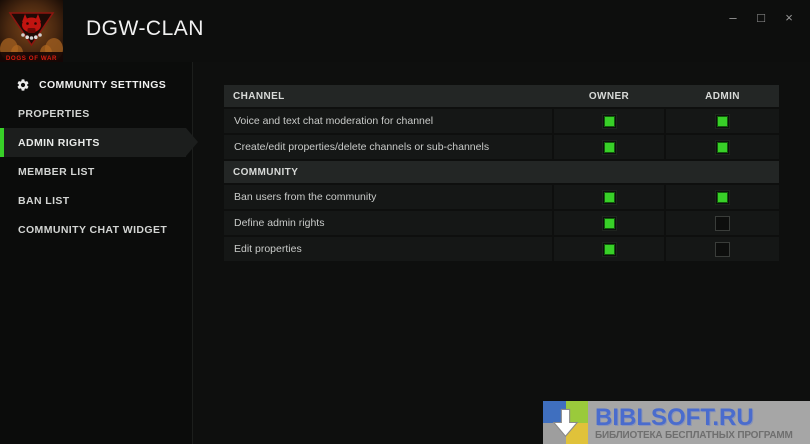  Describe the element at coordinates (96, 229) in the screenshot. I see `sidebar-item-community-chat-widget: COMMUNITY CHAT WIDGET` at that location.